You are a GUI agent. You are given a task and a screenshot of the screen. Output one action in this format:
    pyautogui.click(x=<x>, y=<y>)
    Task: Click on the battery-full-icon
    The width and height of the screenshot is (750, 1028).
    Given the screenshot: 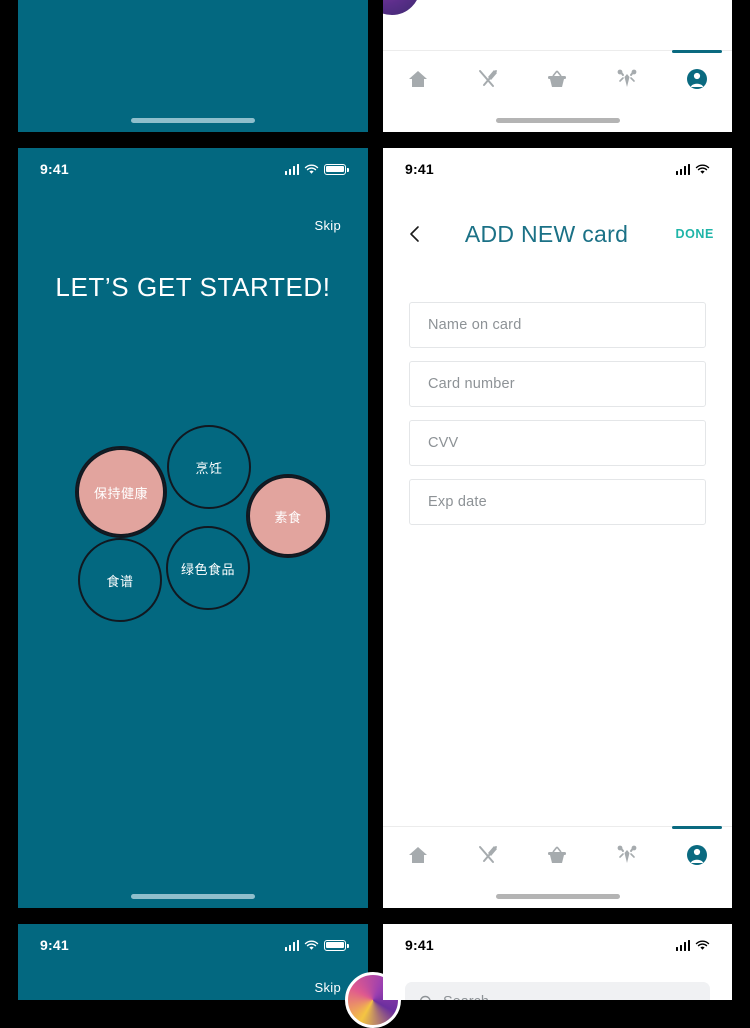 What is the action you would take?
    pyautogui.click(x=336, y=945)
    